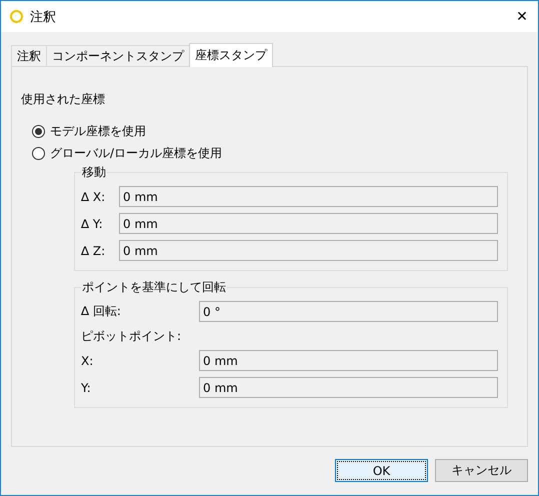 The height and width of the screenshot is (496, 539). I want to click on field-label: ∆ X:, so click(93, 197).